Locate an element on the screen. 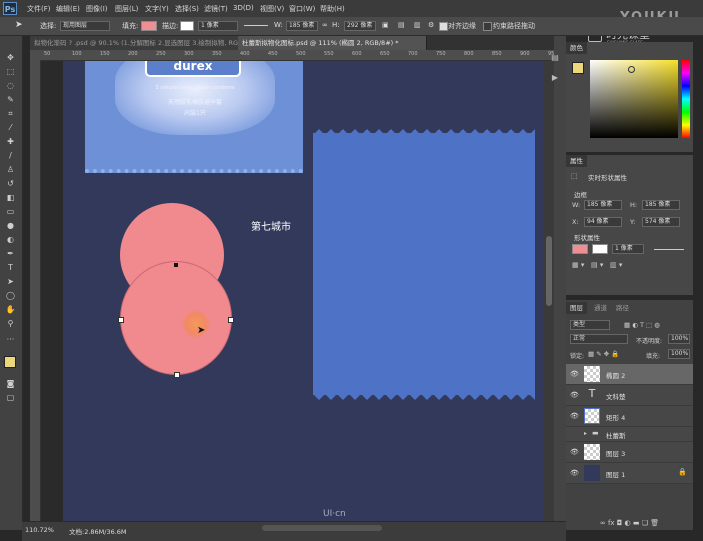 Image resolution: width=703 pixels, height=541 pixels. history-panel-icon: ▤ is located at coordinates (555, 59).